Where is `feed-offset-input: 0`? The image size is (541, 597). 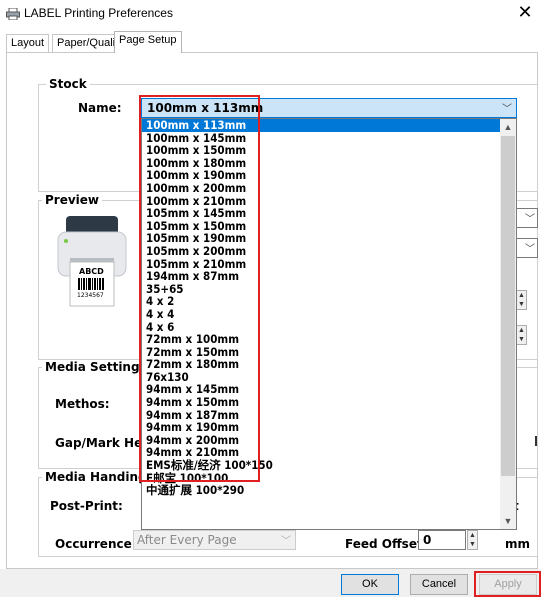 feed-offset-input: 0 is located at coordinates (442, 540).